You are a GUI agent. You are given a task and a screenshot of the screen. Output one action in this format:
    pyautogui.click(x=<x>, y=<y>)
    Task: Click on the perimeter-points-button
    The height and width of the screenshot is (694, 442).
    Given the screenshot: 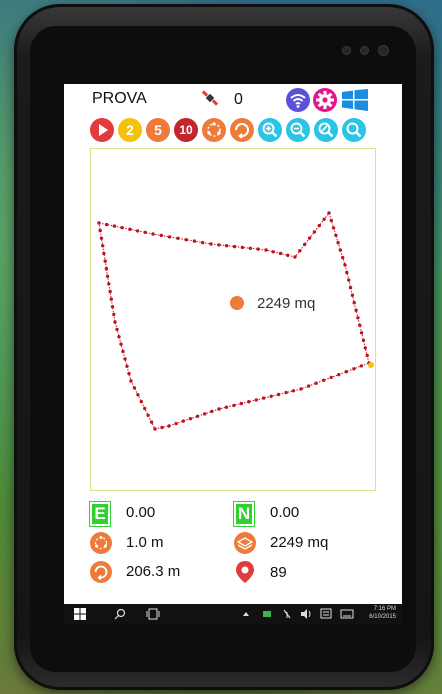 What is the action you would take?
    pyautogui.click(x=214, y=130)
    